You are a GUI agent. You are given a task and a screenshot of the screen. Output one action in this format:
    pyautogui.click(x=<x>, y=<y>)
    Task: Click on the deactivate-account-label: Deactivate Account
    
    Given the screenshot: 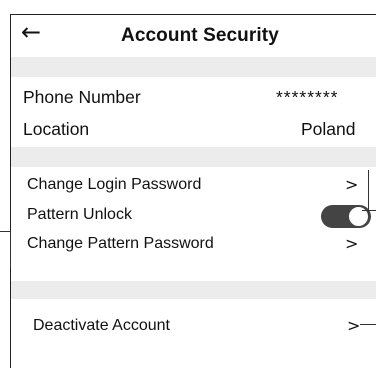 What is the action you would take?
    pyautogui.click(x=101, y=325)
    